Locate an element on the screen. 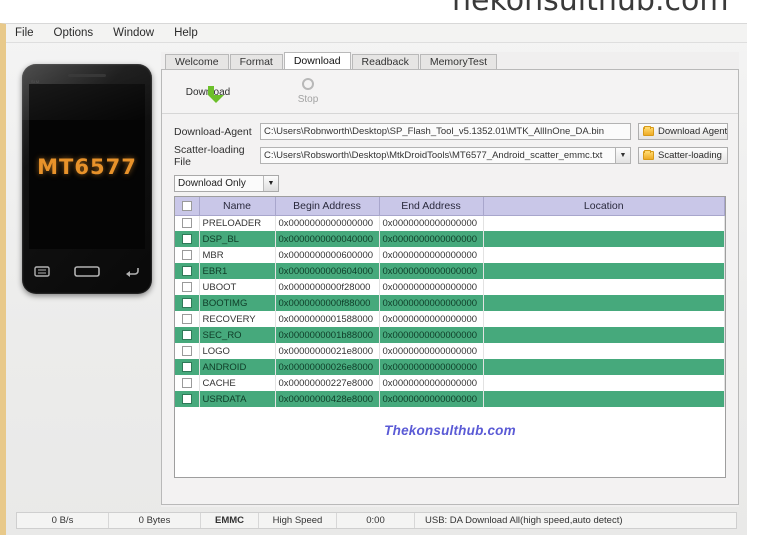  menu-key-icon is located at coordinates (42, 273).